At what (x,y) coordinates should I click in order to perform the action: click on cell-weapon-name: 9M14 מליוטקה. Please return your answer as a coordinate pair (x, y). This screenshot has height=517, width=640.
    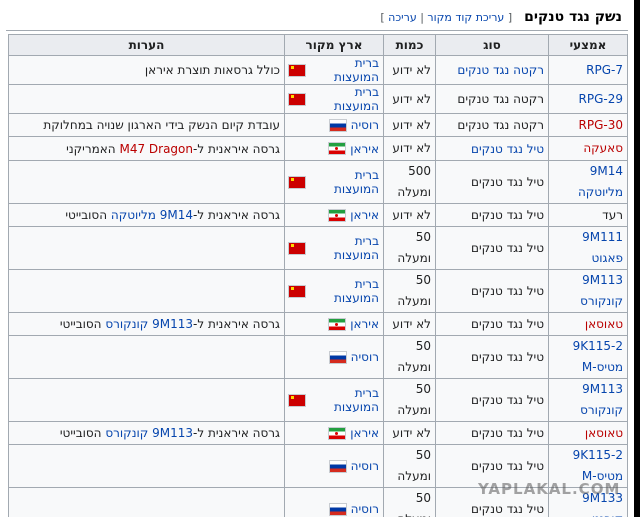
    Looking at the image, I should click on (588, 182).